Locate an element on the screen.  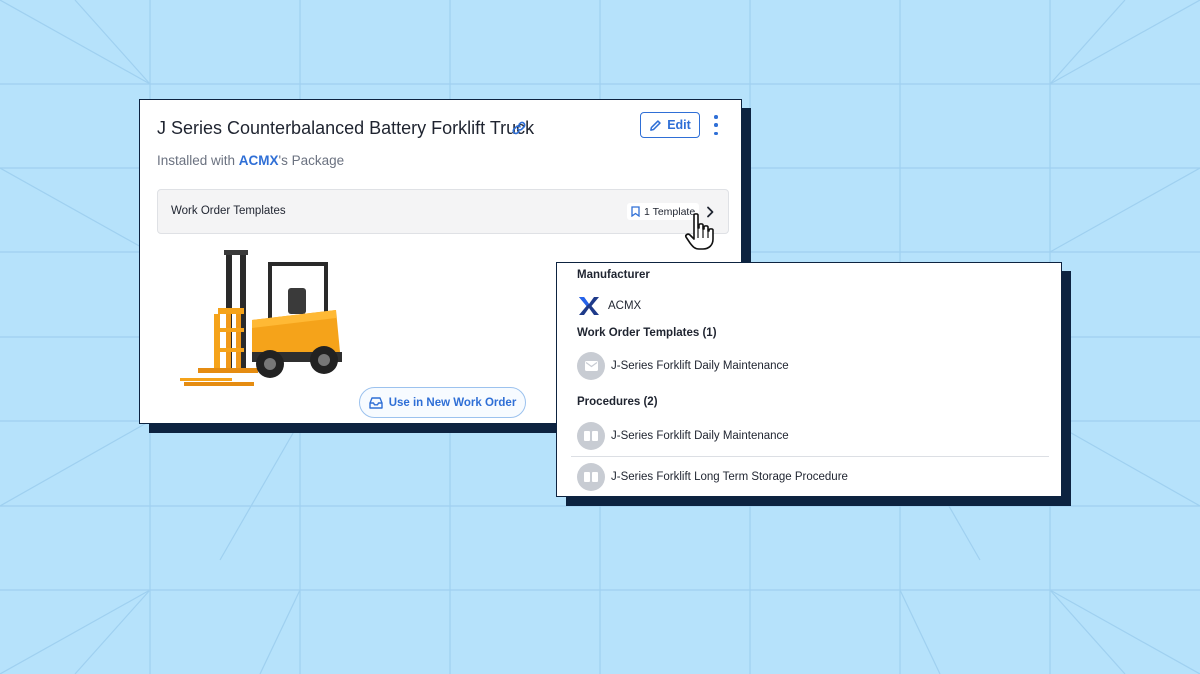
envelope-icon is located at coordinates (591, 366).